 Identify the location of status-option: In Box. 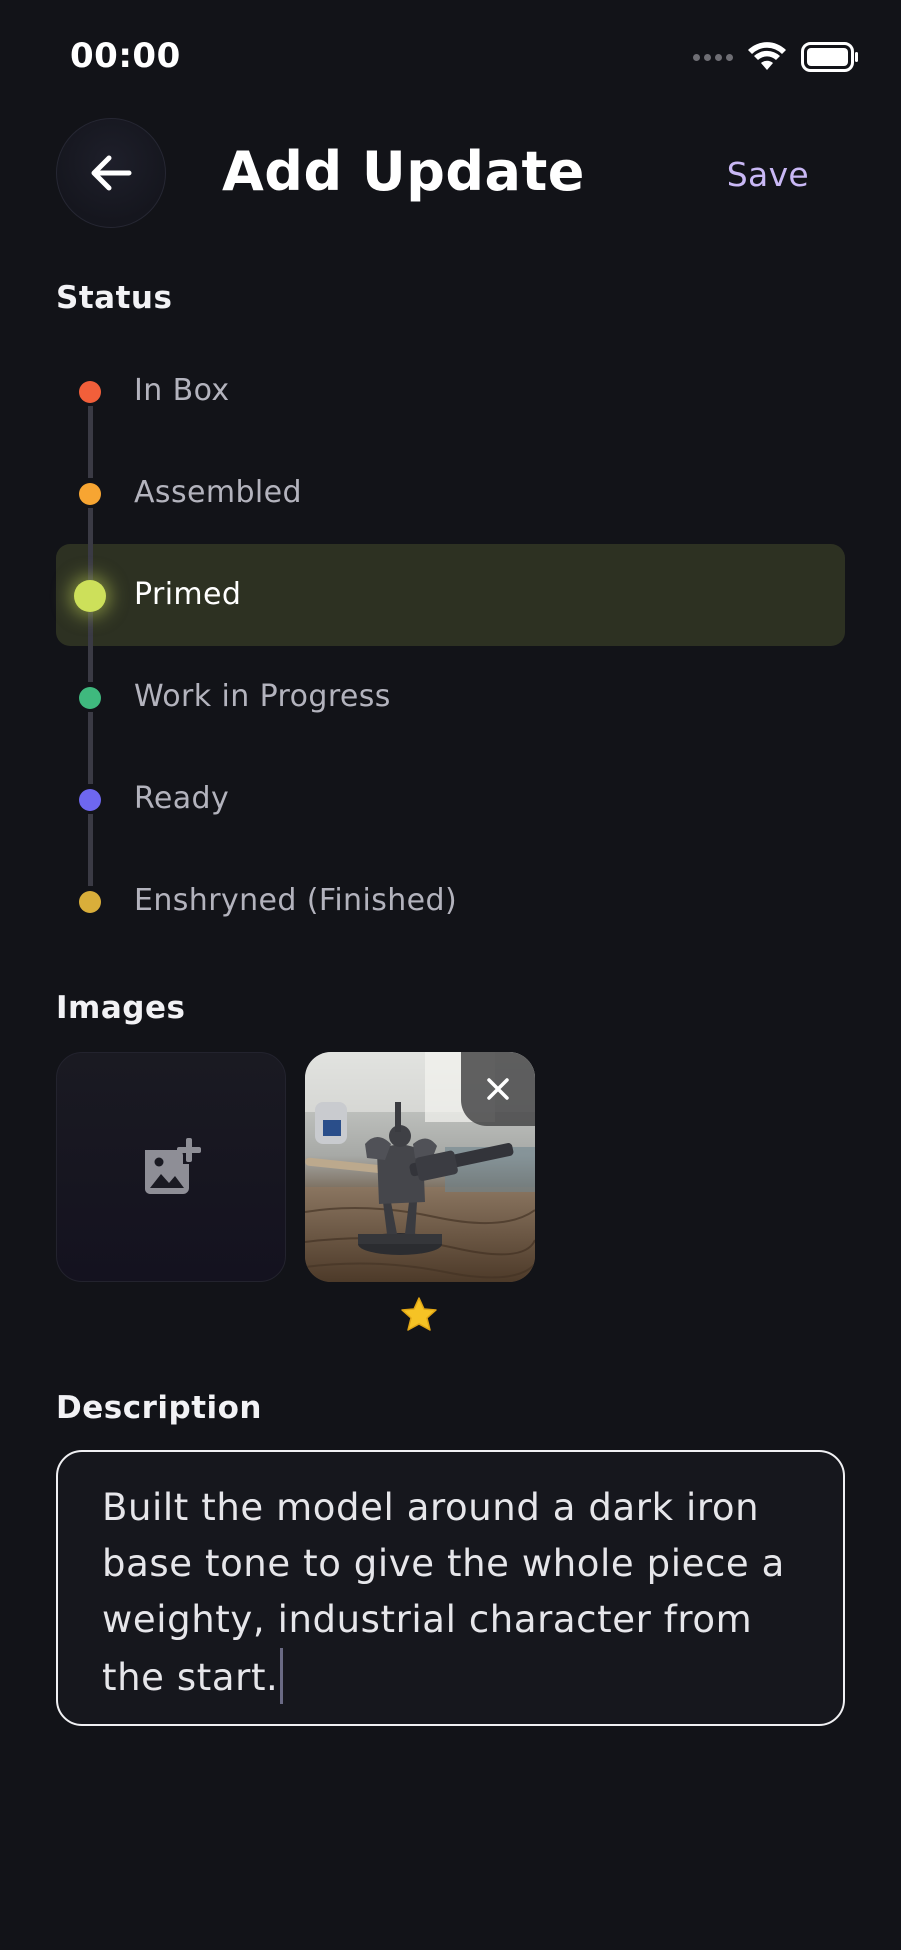
(450, 391).